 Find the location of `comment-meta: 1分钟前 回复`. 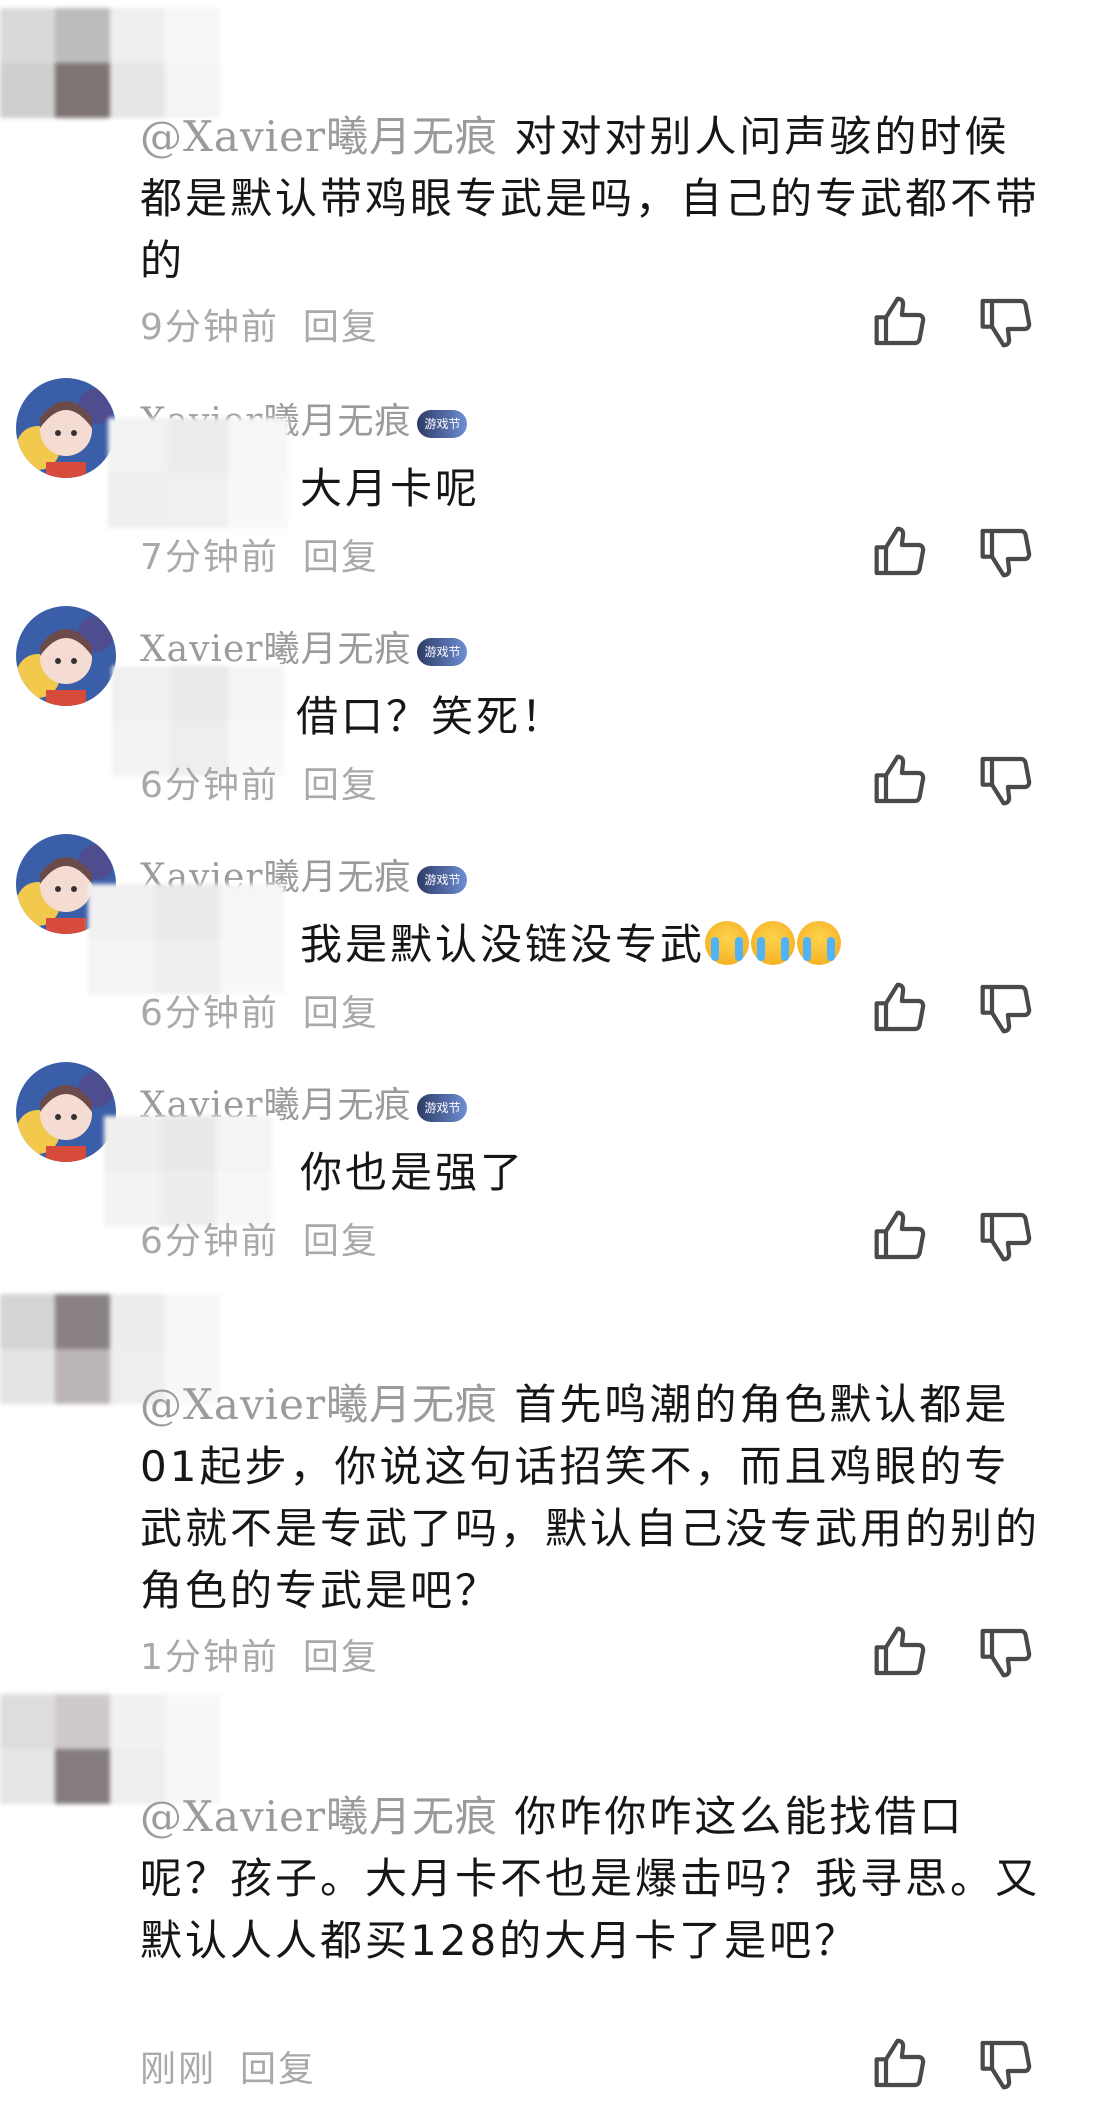

comment-meta: 1分钟前 回复 is located at coordinates (259, 1654).